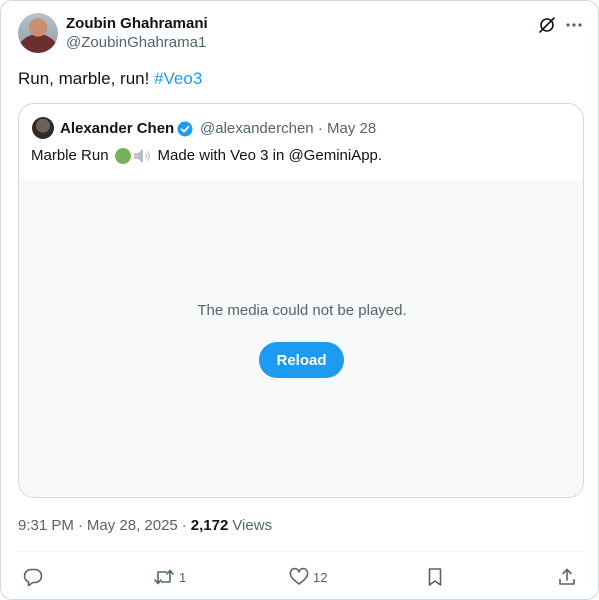 The image size is (599, 600). Describe the element at coordinates (320, 577) in the screenshot. I see `like-count: 12` at that location.